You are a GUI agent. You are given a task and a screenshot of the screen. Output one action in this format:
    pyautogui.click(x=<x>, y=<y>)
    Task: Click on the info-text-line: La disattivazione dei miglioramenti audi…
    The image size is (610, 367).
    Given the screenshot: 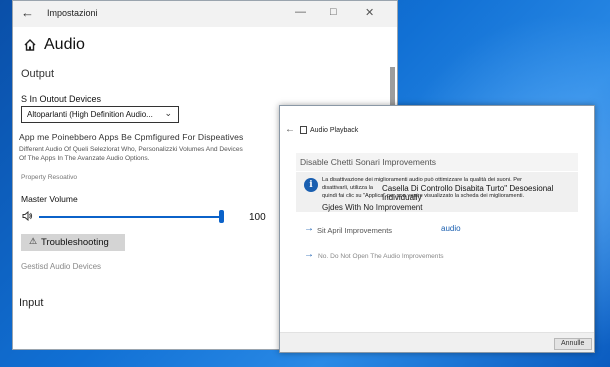 What is the action you would take?
    pyautogui.click(x=422, y=180)
    